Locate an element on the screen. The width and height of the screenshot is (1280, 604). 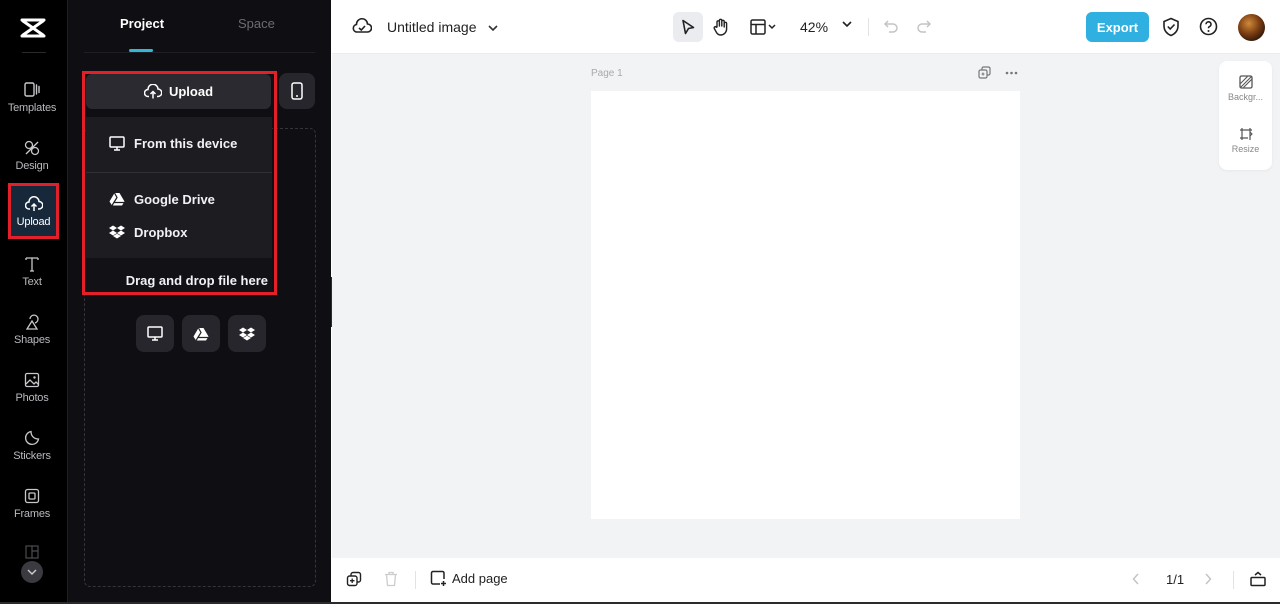
rail-item-design: Design is located at coordinates (32, 155).